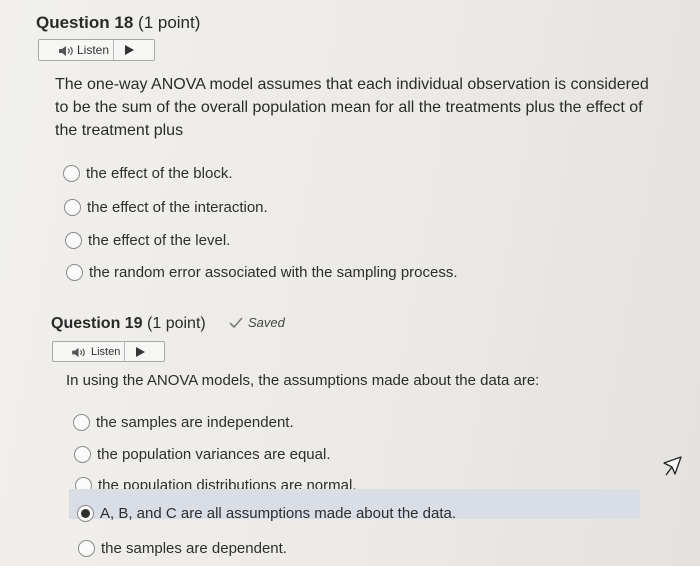 The image size is (700, 566). I want to click on listen-button-q19: Listen, so click(108, 351).